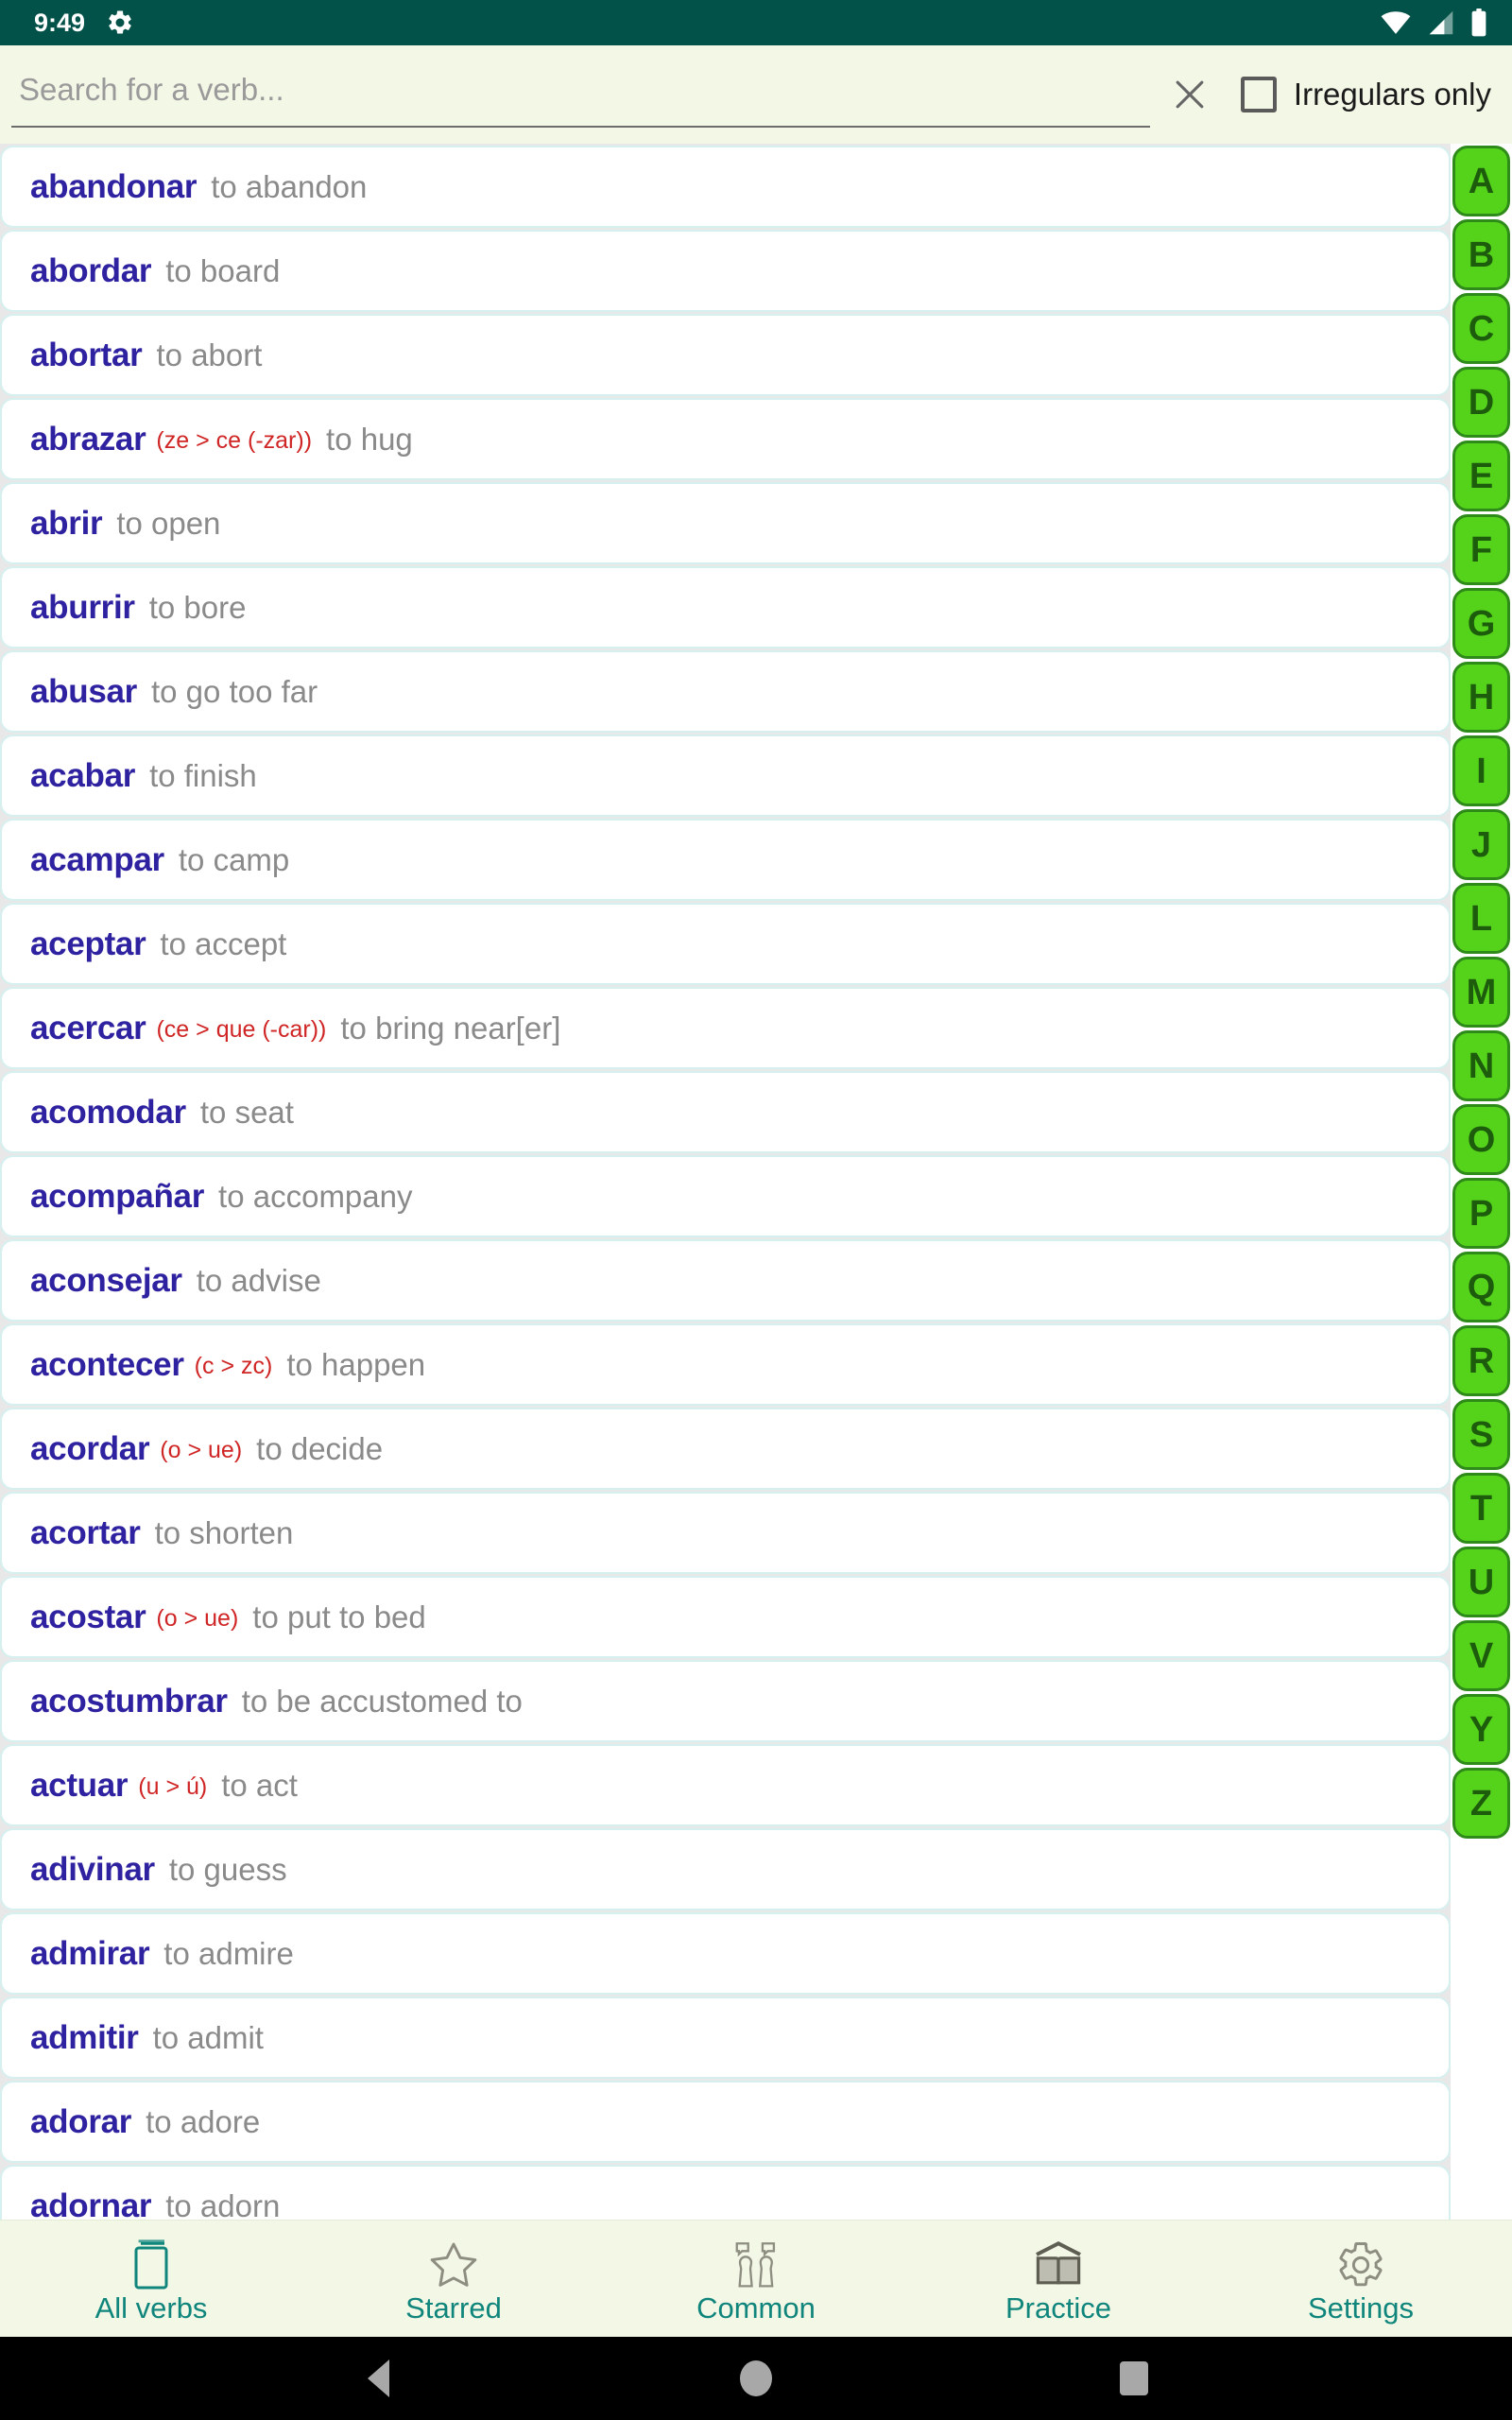 The width and height of the screenshot is (1512, 2420). Describe the element at coordinates (1478, 23) in the screenshot. I see `battery-icon` at that location.